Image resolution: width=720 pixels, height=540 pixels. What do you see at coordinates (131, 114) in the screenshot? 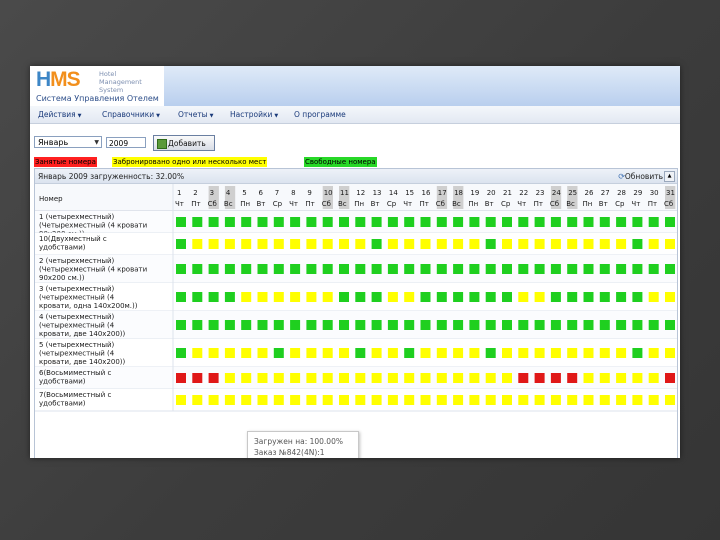
I see `menu-directories: Справочники ▼` at bounding box center [131, 114].